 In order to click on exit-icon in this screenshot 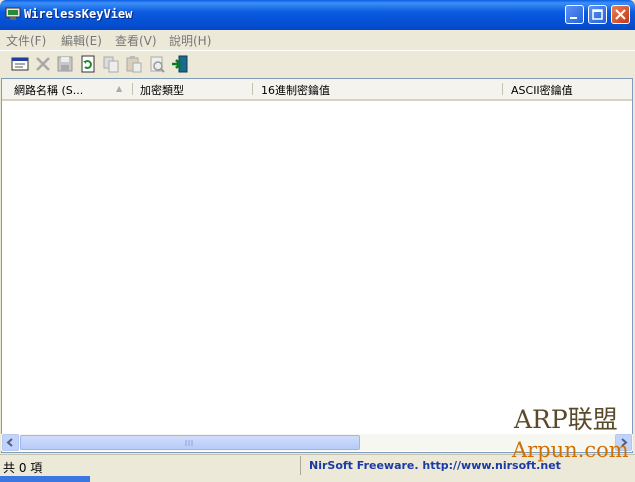, I will do `click(180, 64)`.